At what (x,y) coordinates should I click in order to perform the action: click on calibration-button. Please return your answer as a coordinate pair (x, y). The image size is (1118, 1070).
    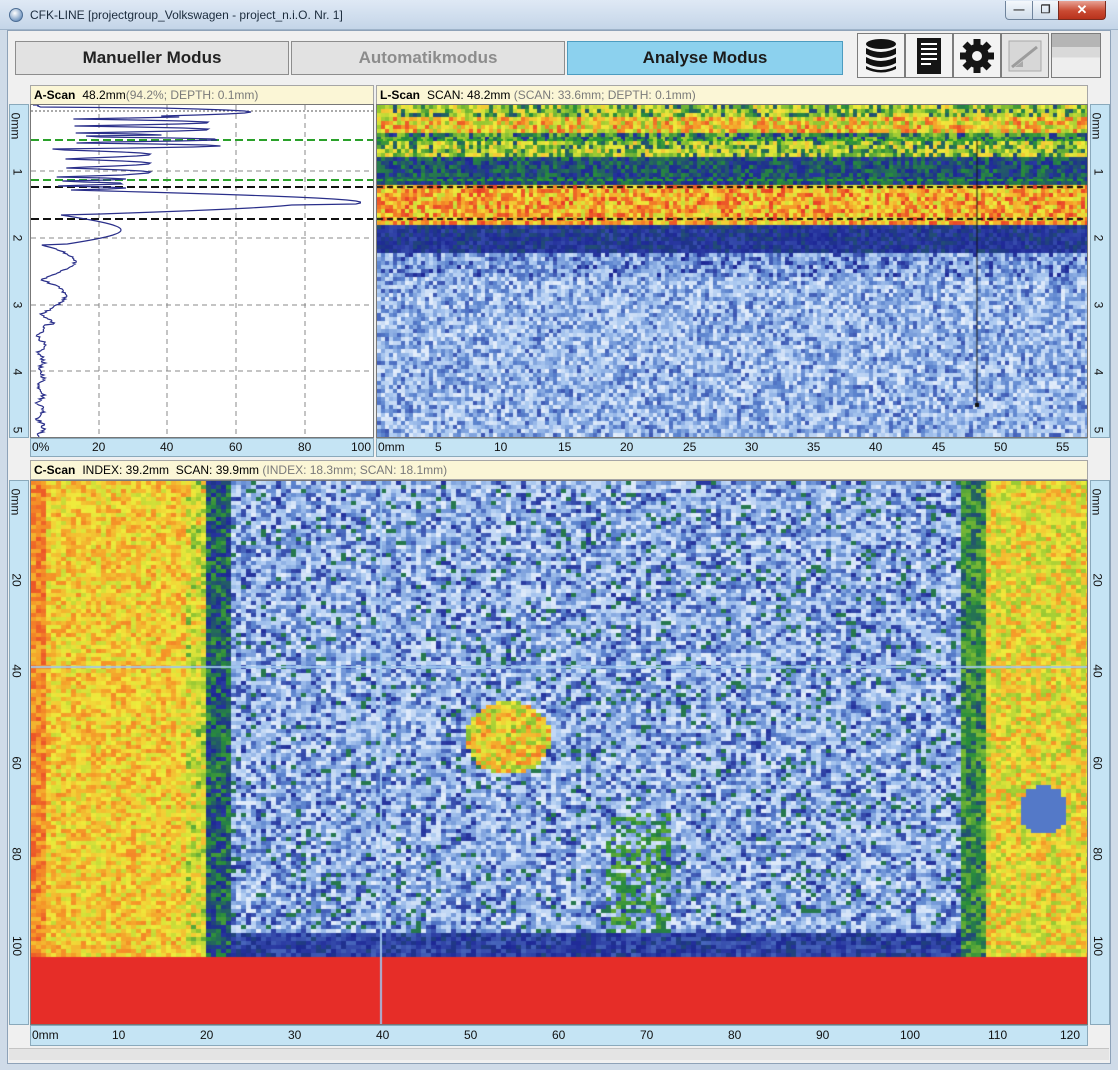
    Looking at the image, I should click on (1025, 55).